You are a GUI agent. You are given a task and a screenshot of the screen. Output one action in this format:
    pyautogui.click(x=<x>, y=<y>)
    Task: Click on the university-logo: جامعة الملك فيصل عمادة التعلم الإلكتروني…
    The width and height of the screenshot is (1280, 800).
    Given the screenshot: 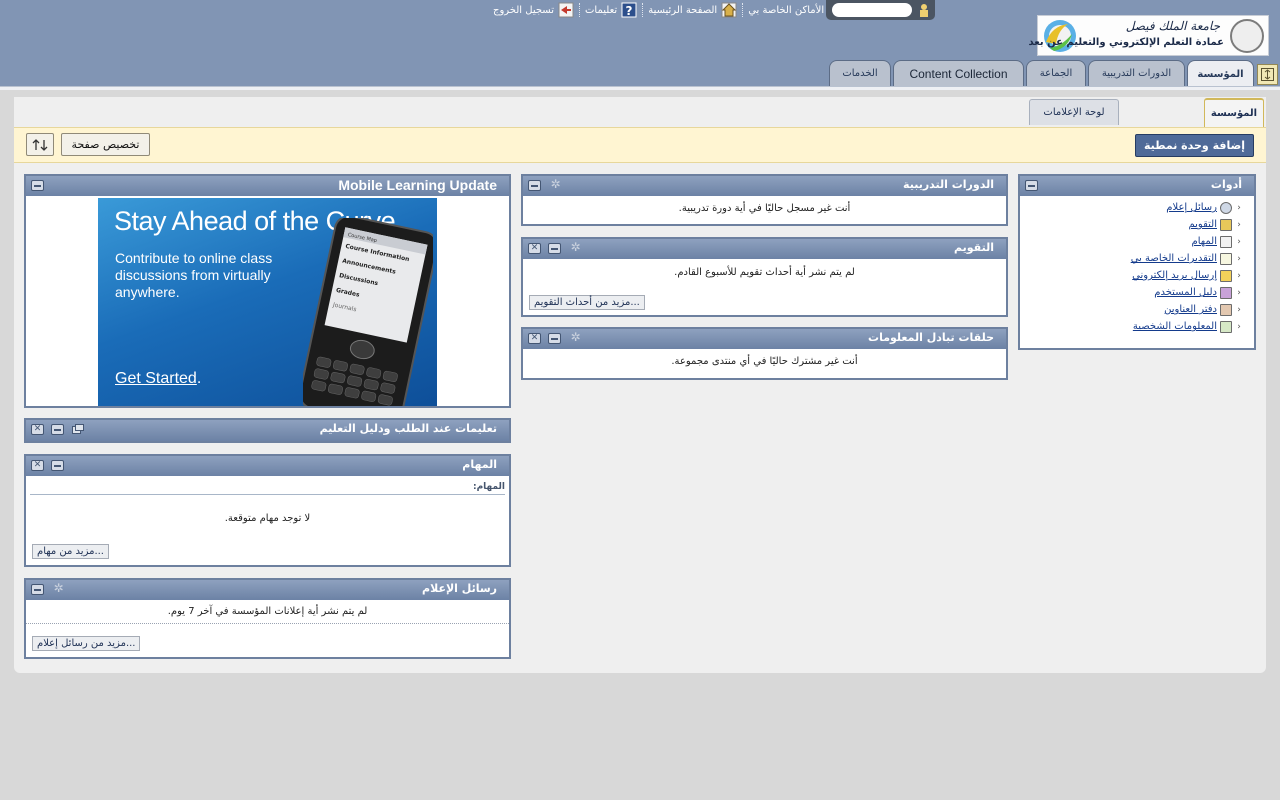 What is the action you would take?
    pyautogui.click(x=1148, y=35)
    